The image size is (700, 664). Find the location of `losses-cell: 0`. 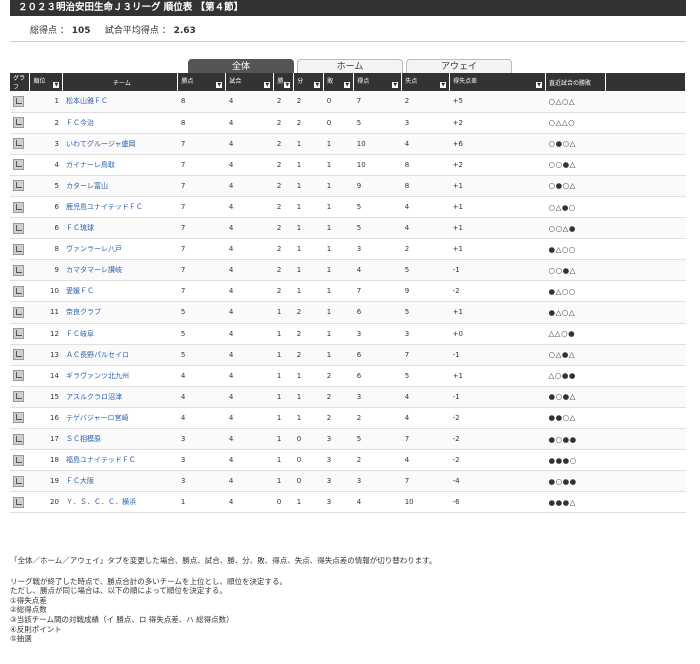

losses-cell: 0 is located at coordinates (338, 102).